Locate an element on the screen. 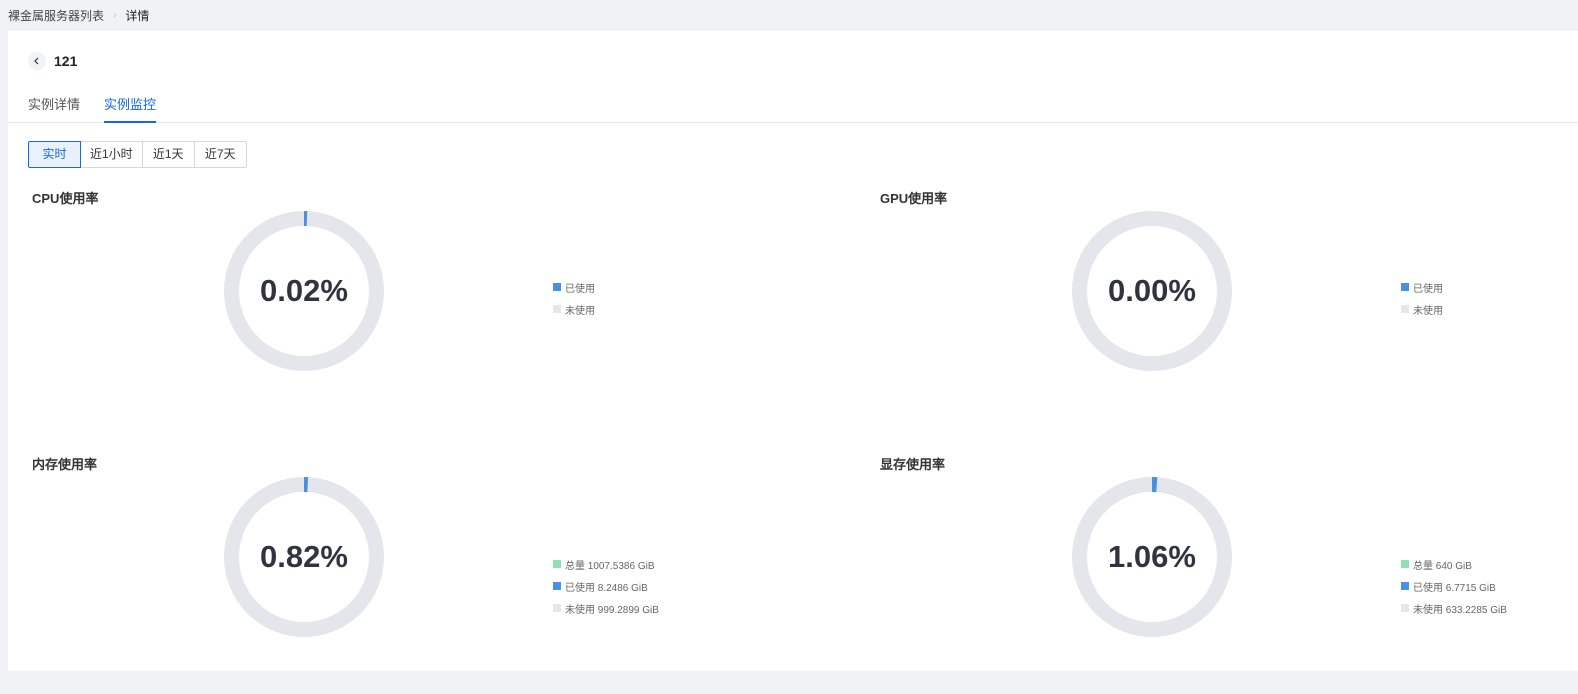 Image resolution: width=1578 pixels, height=694 pixels. legend-item-used: 已使用 8.2486 GiB is located at coordinates (606, 586).